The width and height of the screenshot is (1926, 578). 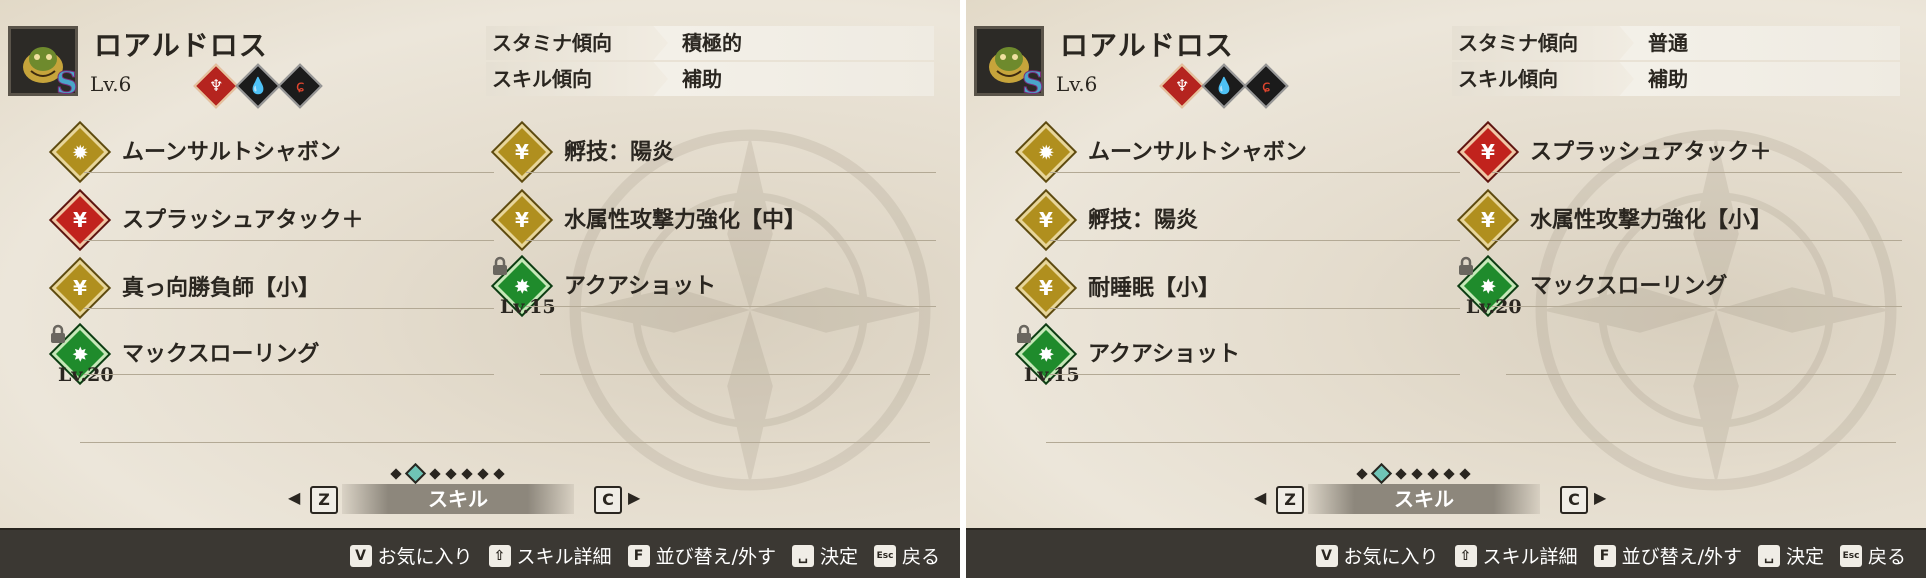 What do you see at coordinates (1238, 288) in the screenshot?
I see `skill-slot: ¥ 耐睡眠【小】` at bounding box center [1238, 288].